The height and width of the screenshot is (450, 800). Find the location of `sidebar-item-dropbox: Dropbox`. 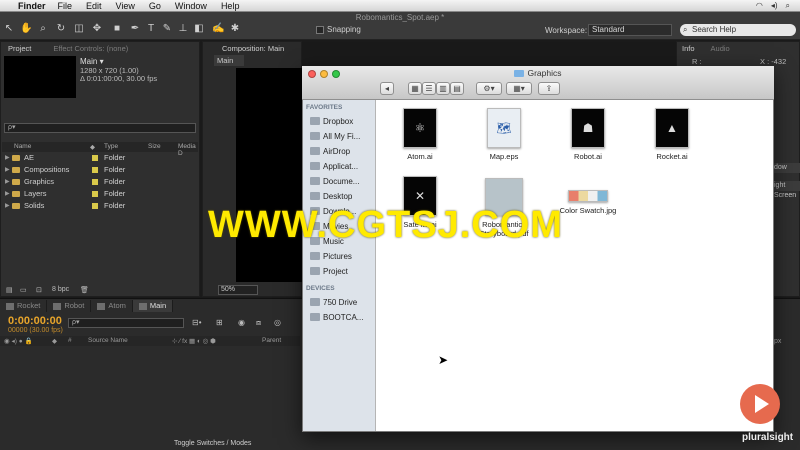

sidebar-item-dropbox: Dropbox is located at coordinates (343, 121).